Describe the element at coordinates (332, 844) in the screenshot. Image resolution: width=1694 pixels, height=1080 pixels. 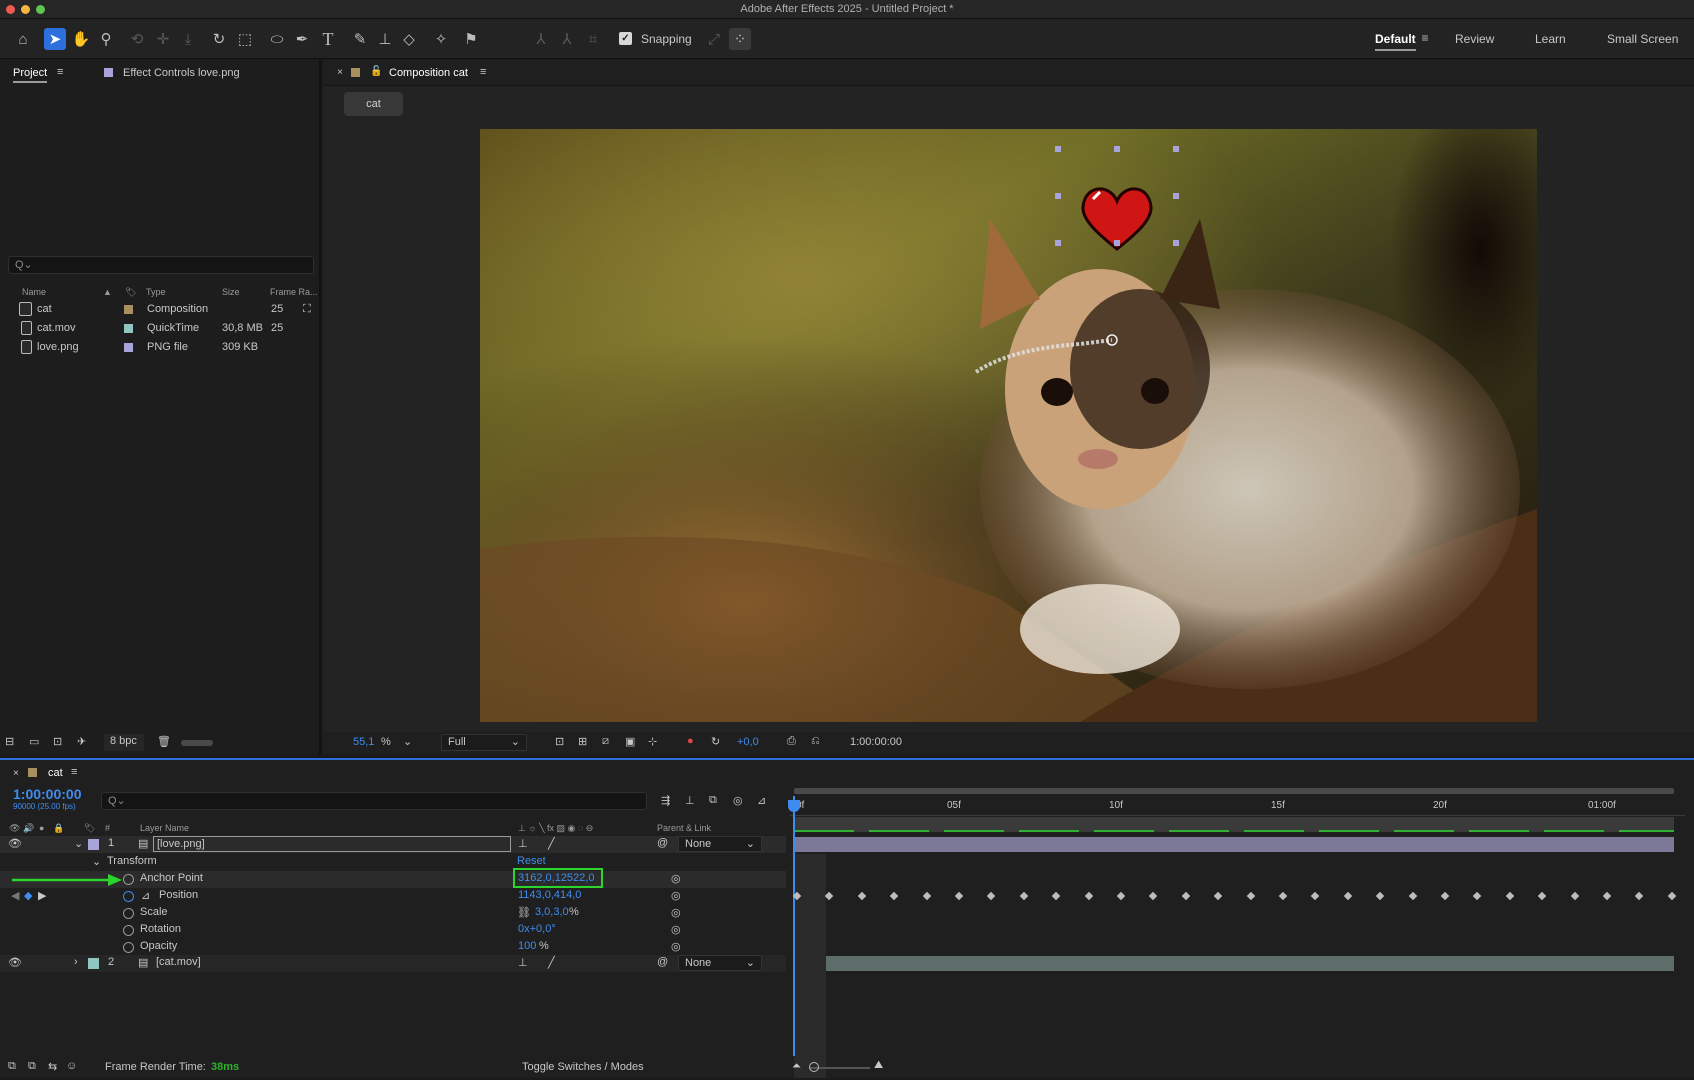
I see `layer-name-field: [love.png]` at that location.